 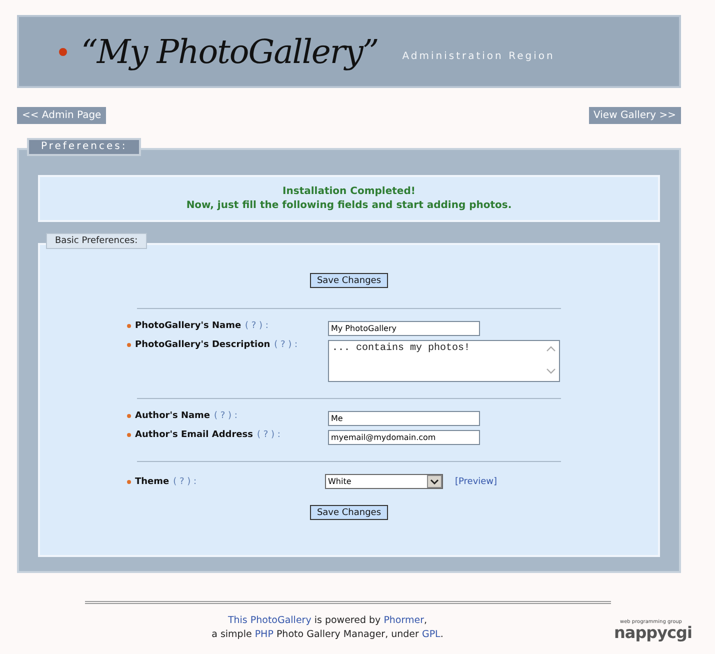 What do you see at coordinates (444, 361) in the screenshot?
I see `textarea-field: ... contains my photos!` at bounding box center [444, 361].